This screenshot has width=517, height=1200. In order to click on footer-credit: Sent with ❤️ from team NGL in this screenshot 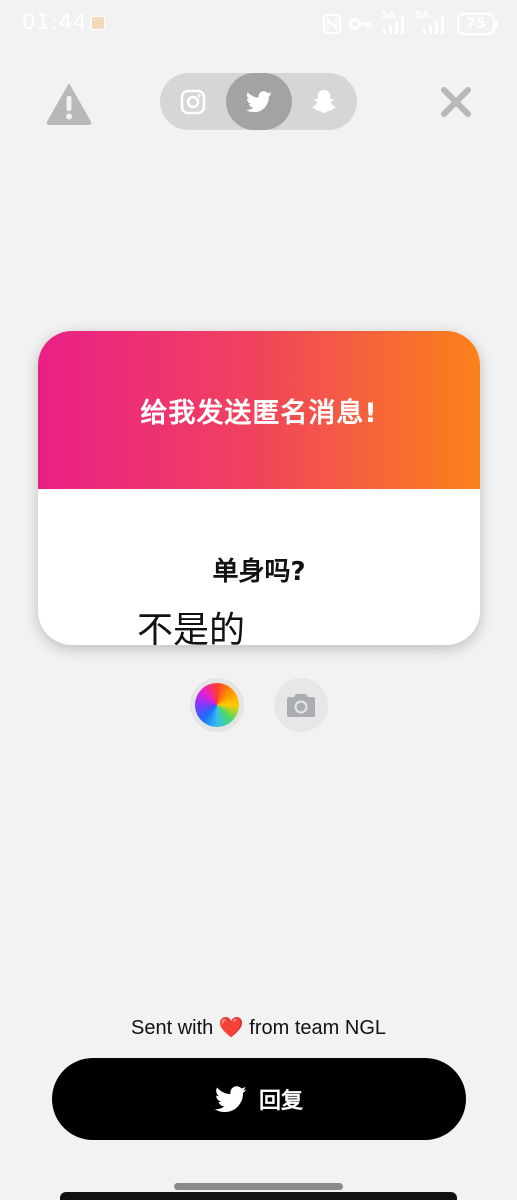, I will do `click(258, 1027)`.